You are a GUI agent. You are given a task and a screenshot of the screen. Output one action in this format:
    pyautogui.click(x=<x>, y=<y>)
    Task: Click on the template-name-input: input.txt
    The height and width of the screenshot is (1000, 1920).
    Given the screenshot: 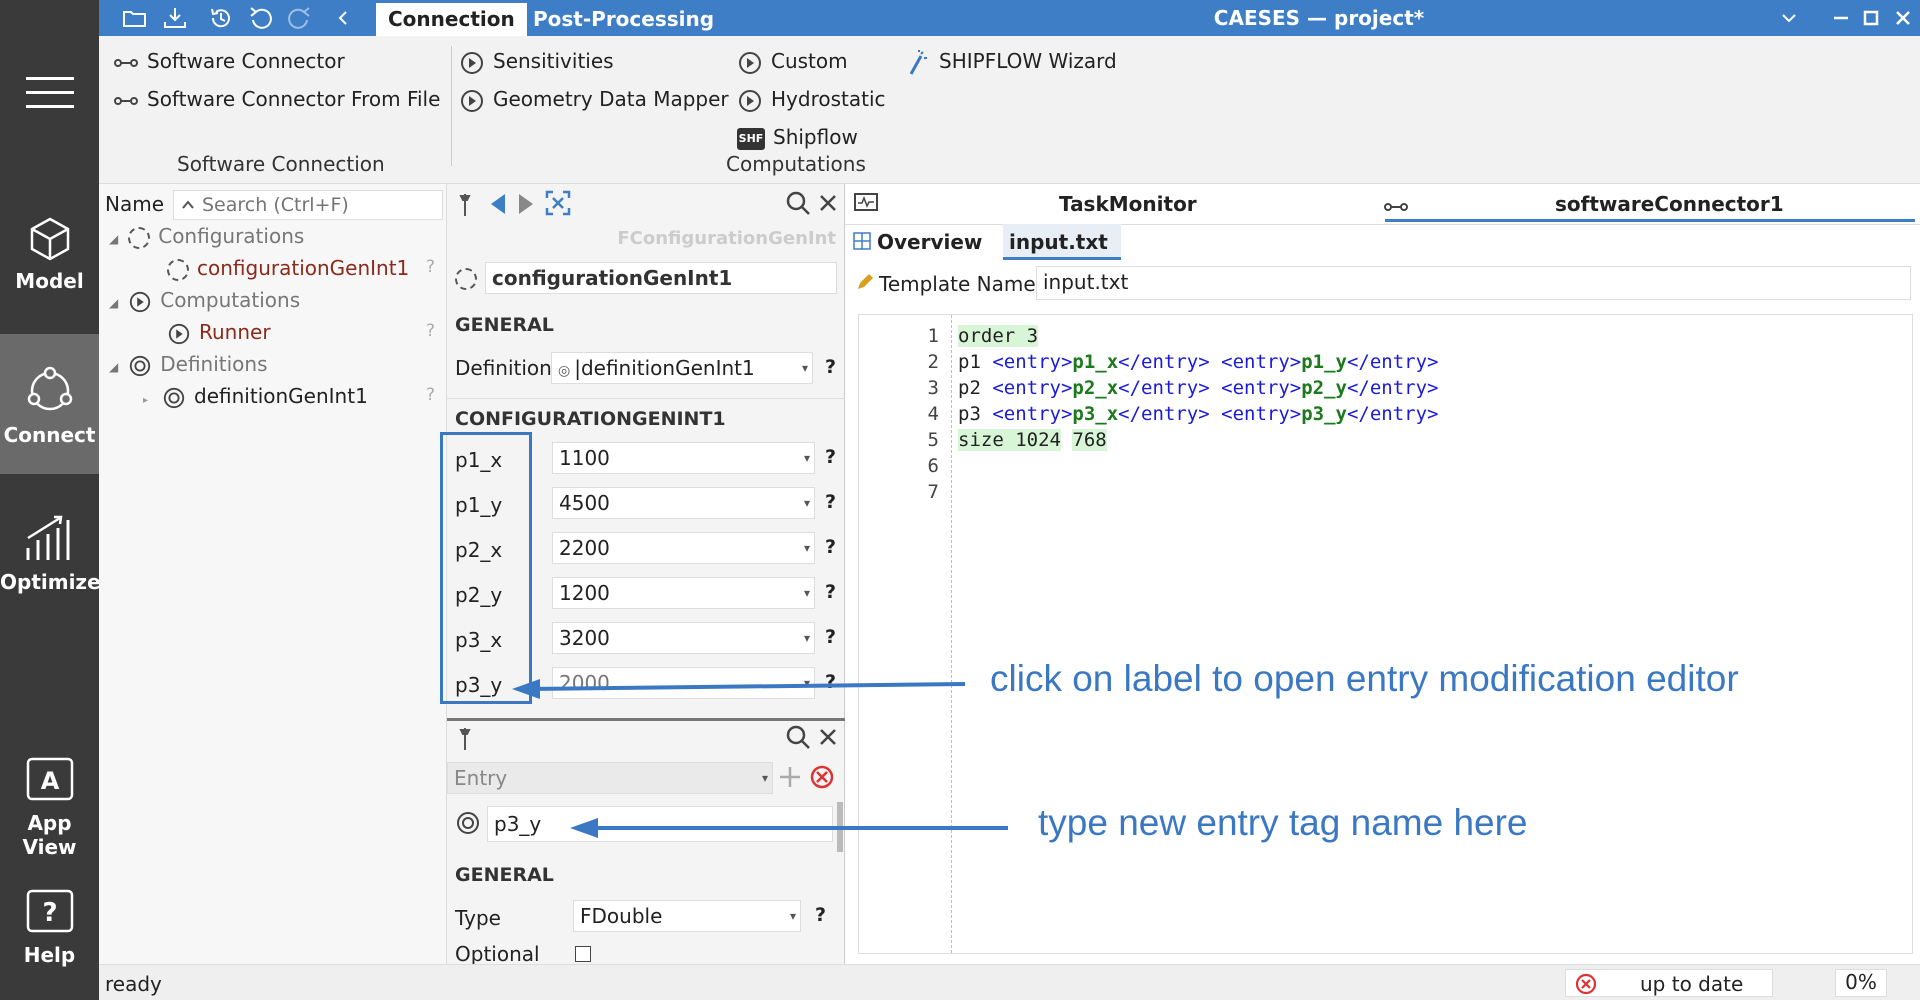 What is the action you would take?
    pyautogui.click(x=1473, y=283)
    